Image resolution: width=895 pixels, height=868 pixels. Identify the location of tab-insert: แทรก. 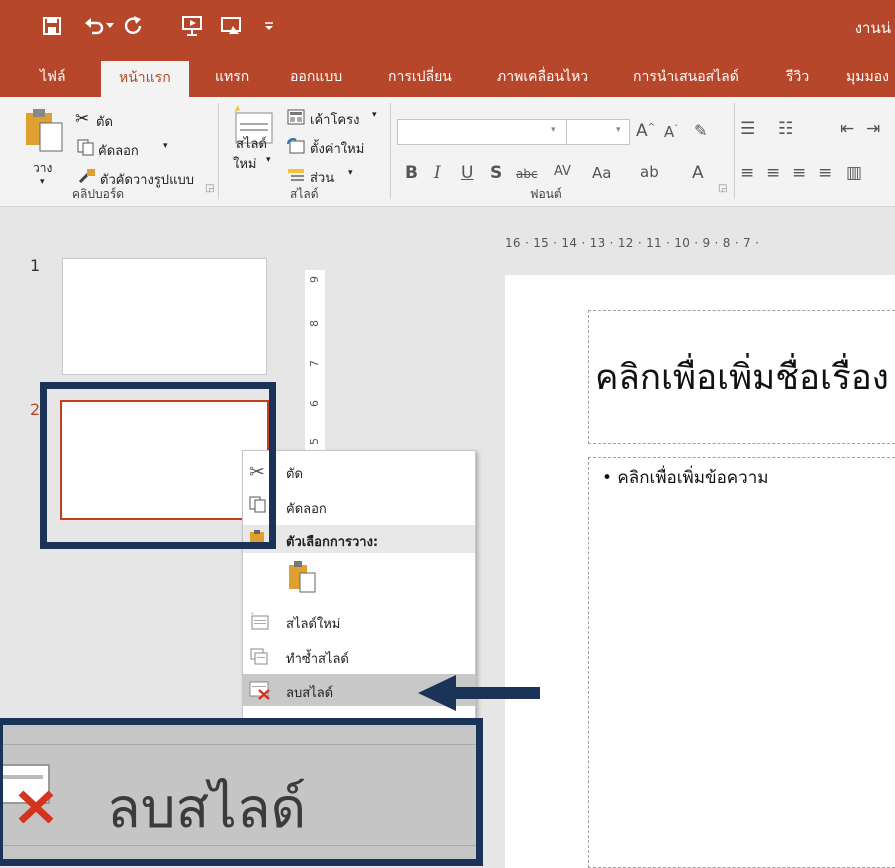
(232, 77).